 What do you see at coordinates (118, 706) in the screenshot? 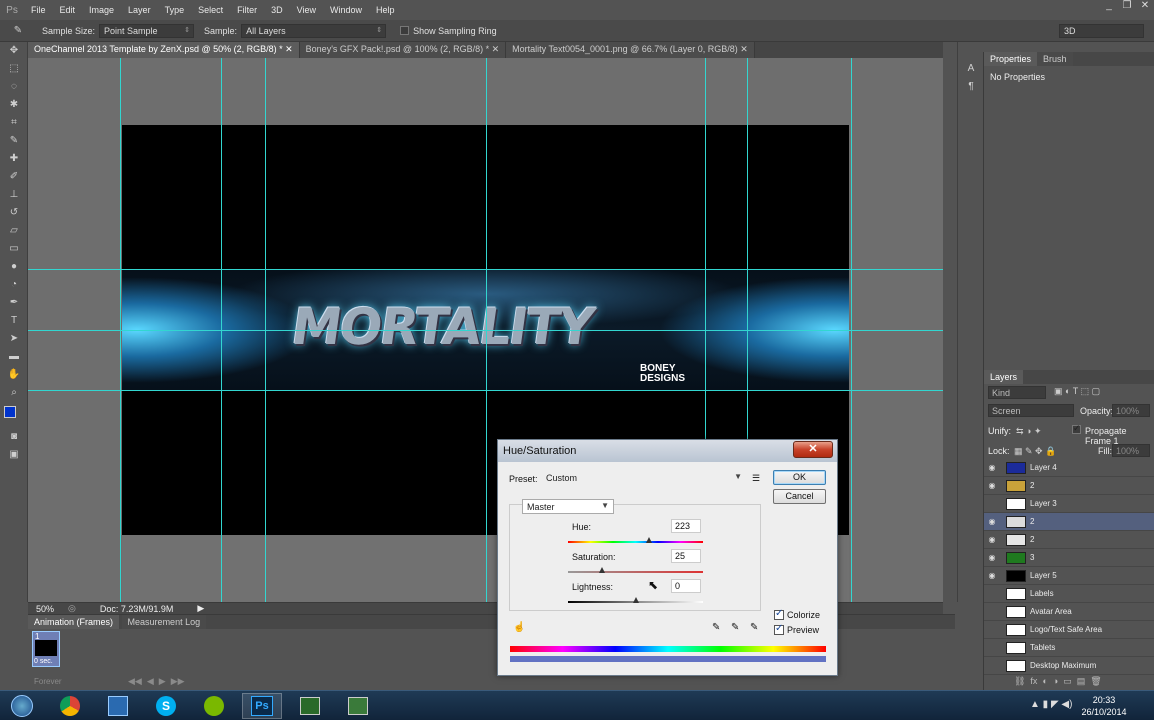
I see `spreadsheet-app-icon` at bounding box center [118, 706].